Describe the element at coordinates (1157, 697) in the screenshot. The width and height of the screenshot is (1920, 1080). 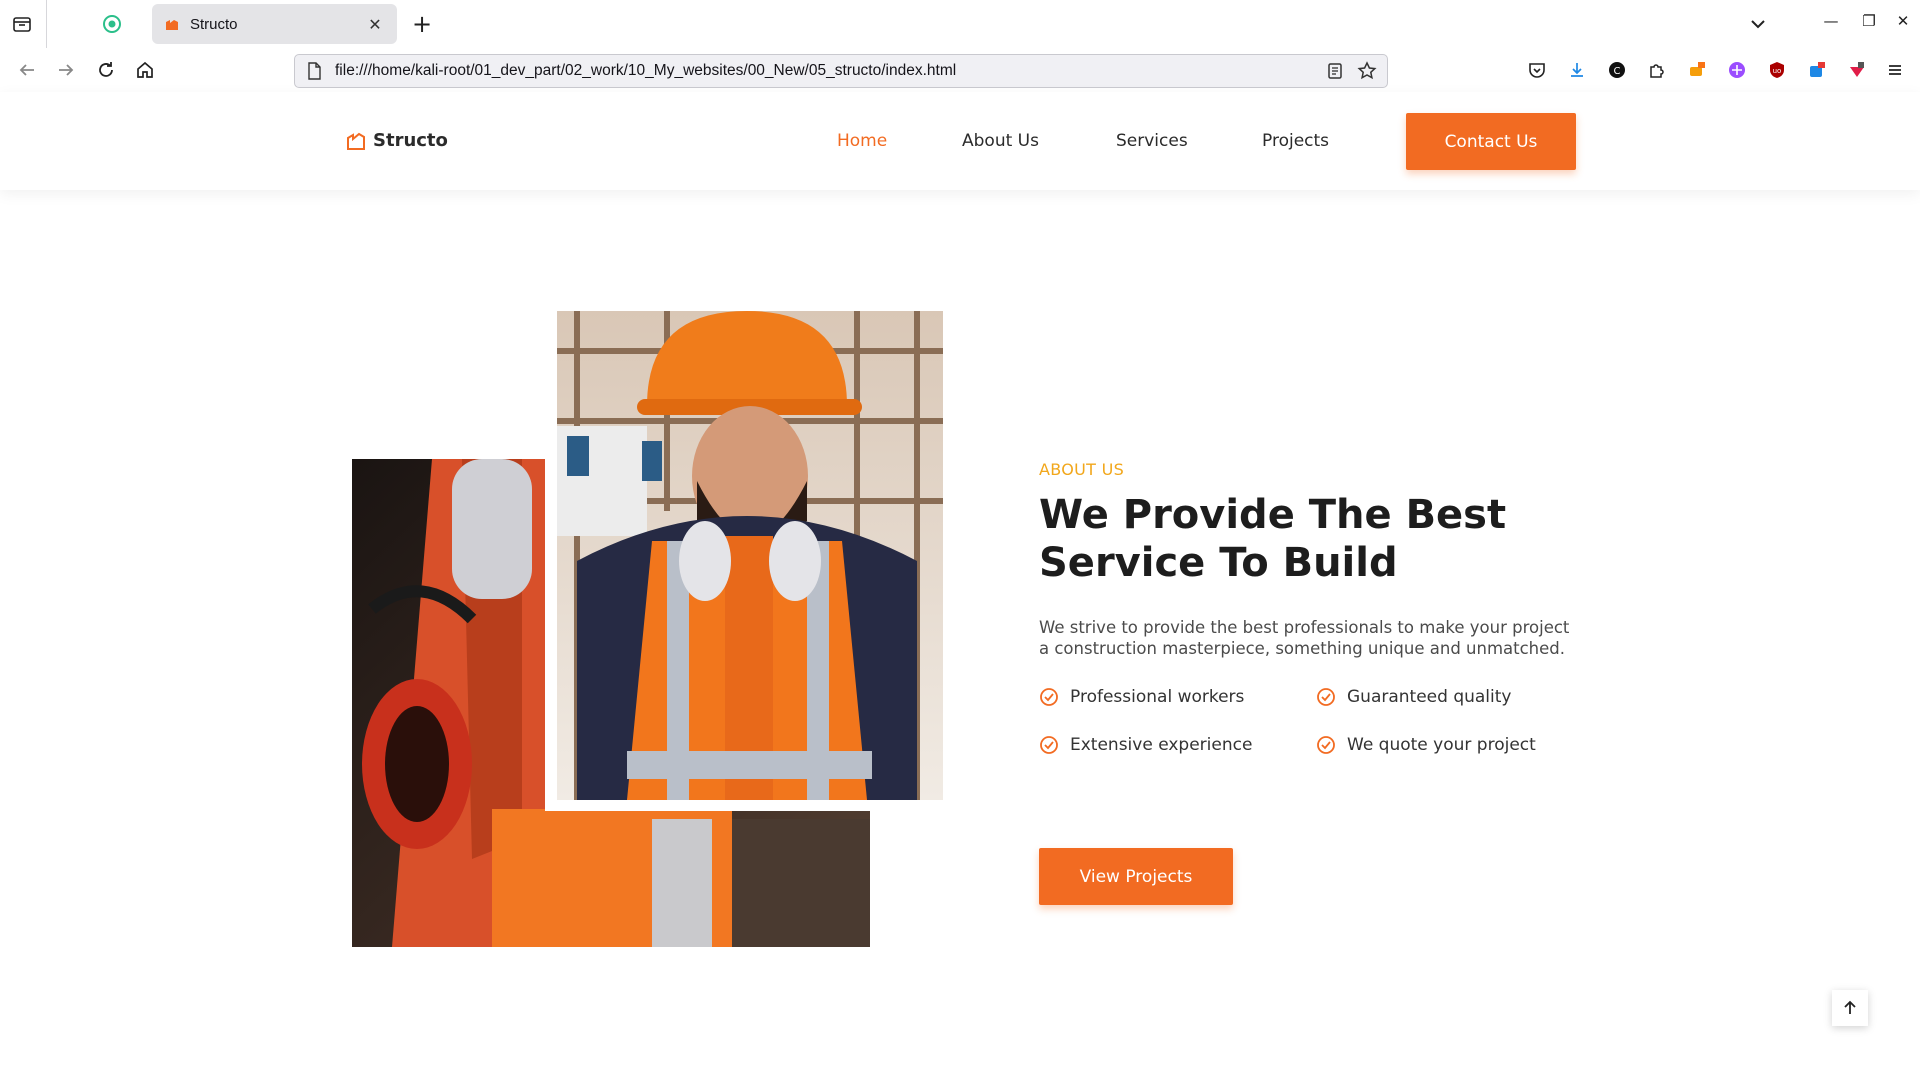
I see `feature-label: Professional workers` at that location.